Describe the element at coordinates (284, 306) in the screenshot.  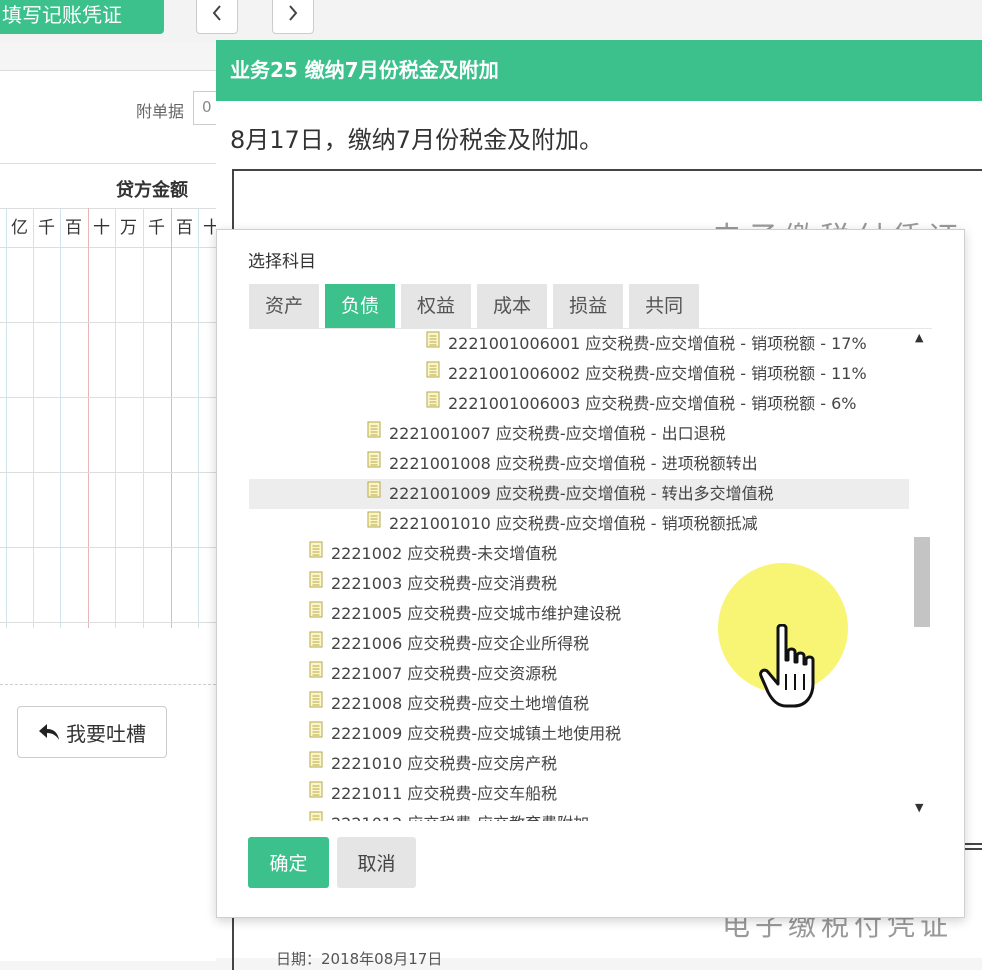
I see `tab-0: 资产` at that location.